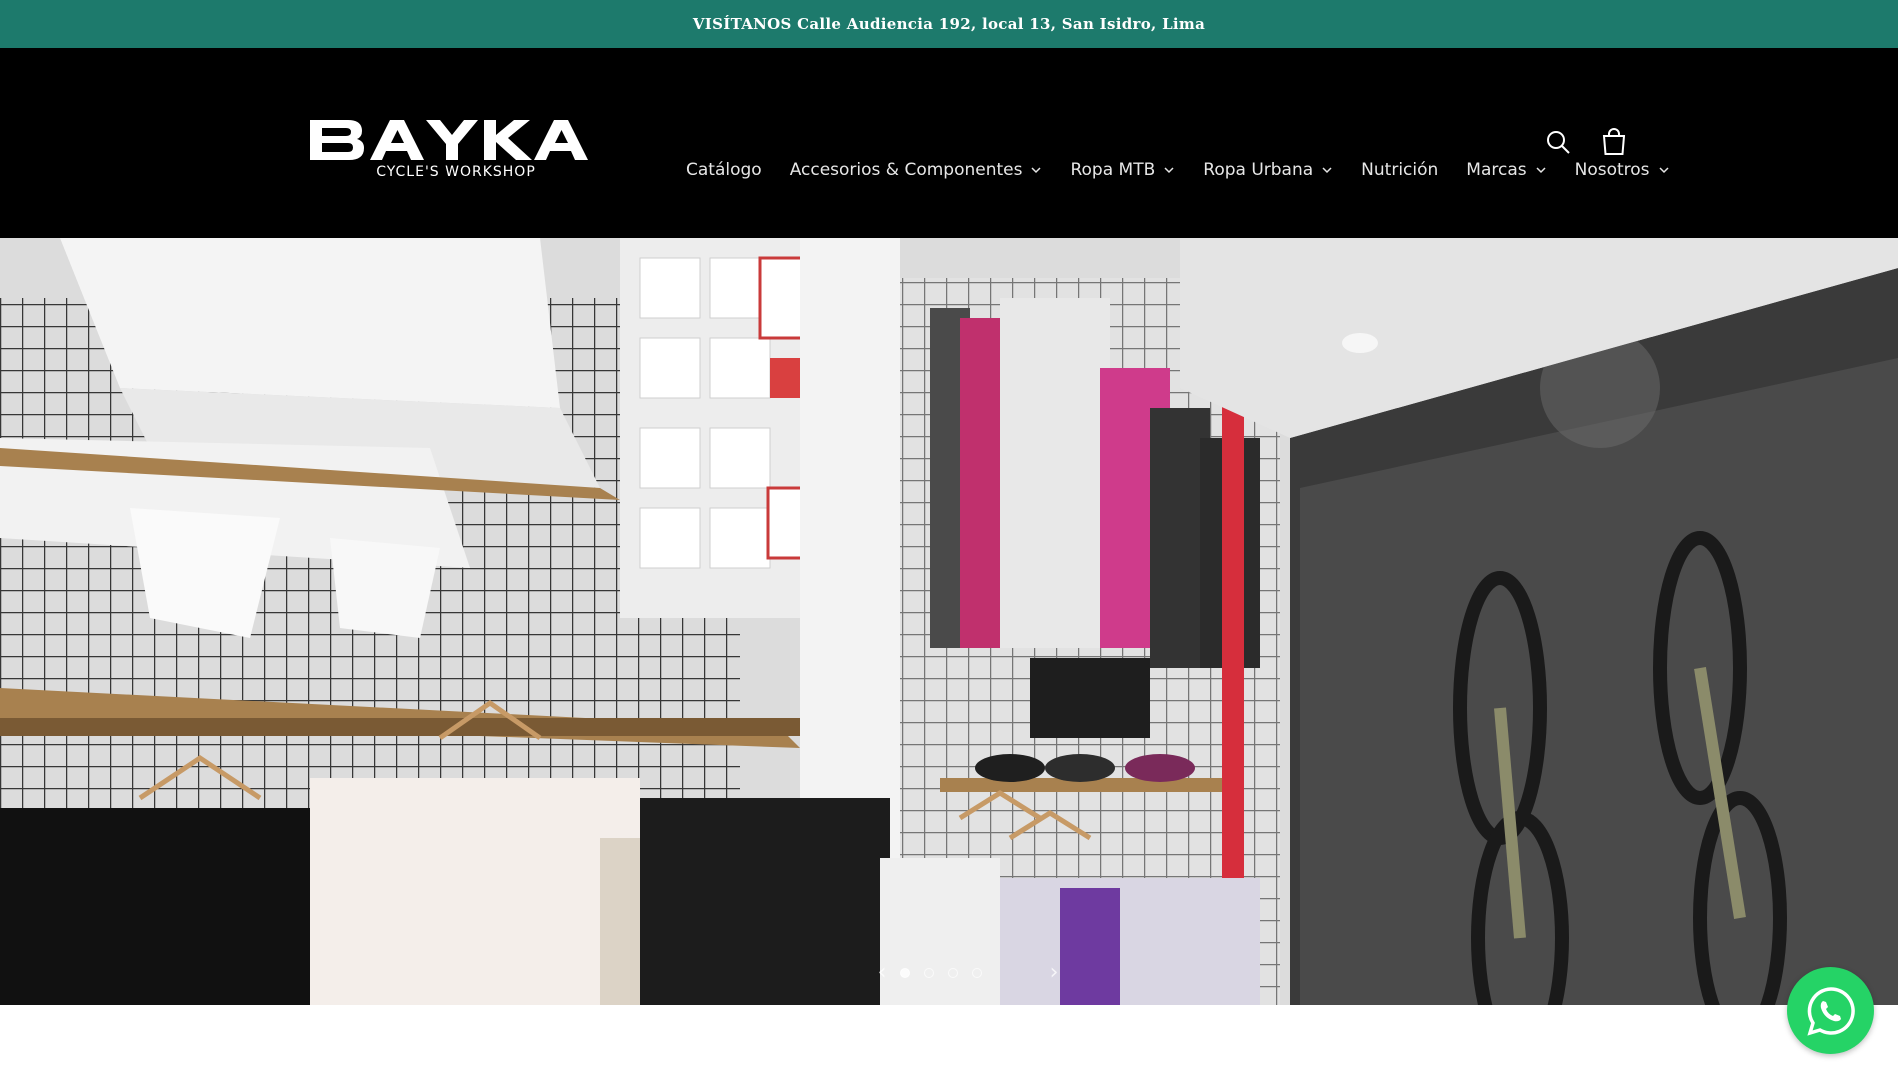  Describe the element at coordinates (906, 170) in the screenshot. I see `nav-label: Accesorios & Componentes` at that location.